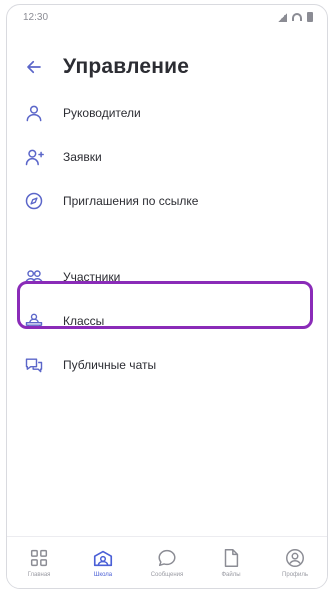 This screenshot has width=334, height=593. What do you see at coordinates (167, 365) in the screenshot?
I see `menu-item-public-chats: Публичные чаты` at bounding box center [167, 365].